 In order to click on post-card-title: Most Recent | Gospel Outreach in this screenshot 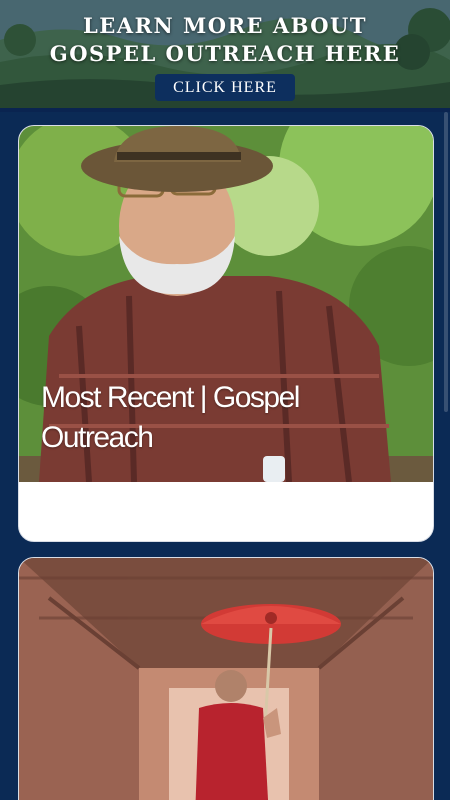, I will do `click(221, 418)`.